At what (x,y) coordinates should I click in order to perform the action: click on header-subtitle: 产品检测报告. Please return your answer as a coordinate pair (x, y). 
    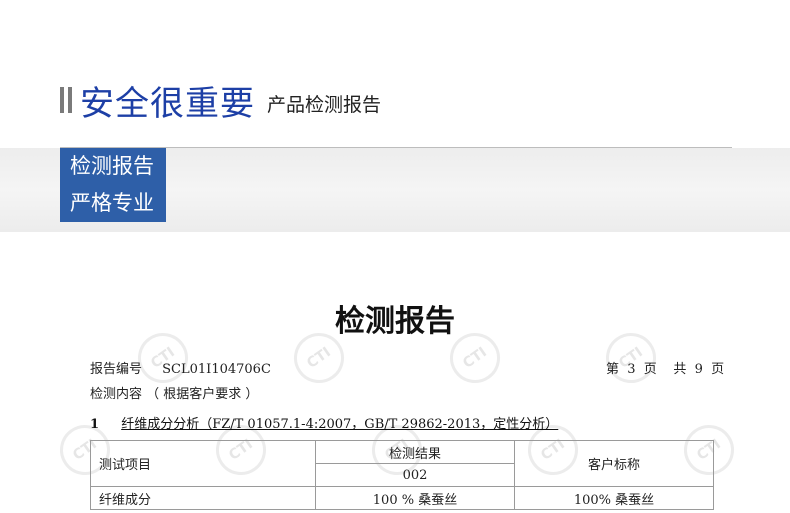
    Looking at the image, I should click on (324, 104).